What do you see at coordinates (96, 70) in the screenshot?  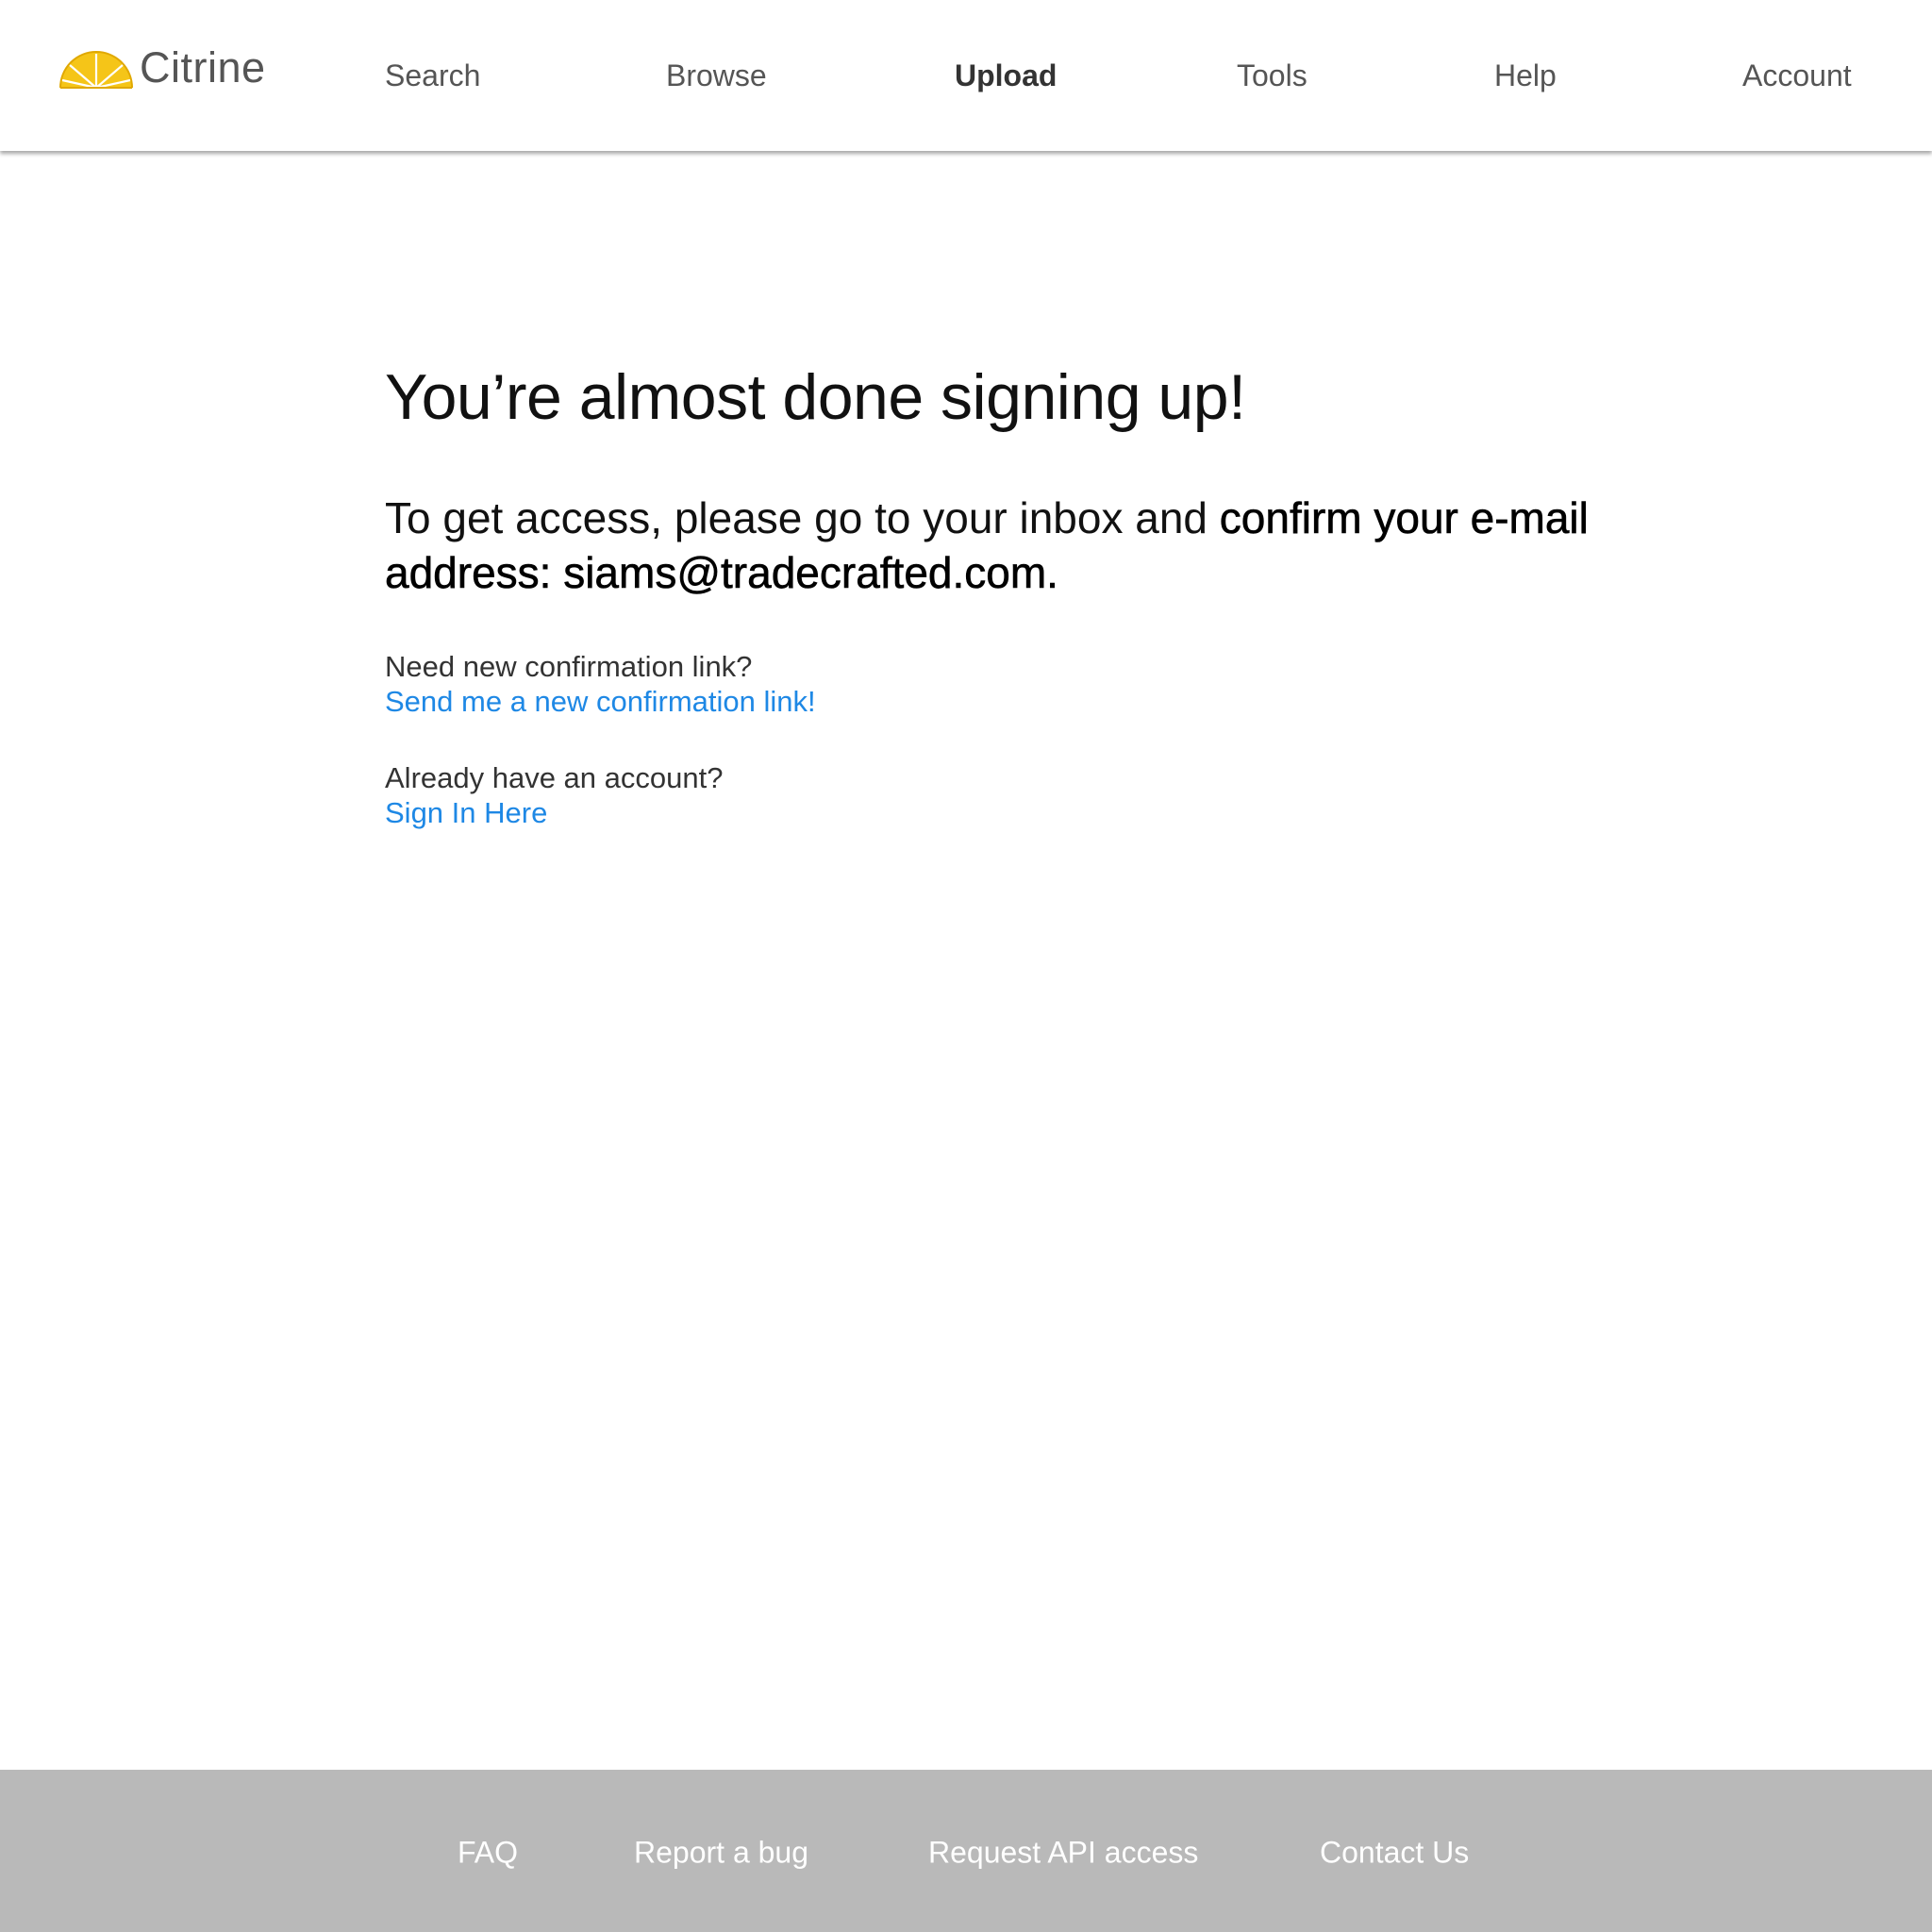 I see `citrine-slice-icon` at bounding box center [96, 70].